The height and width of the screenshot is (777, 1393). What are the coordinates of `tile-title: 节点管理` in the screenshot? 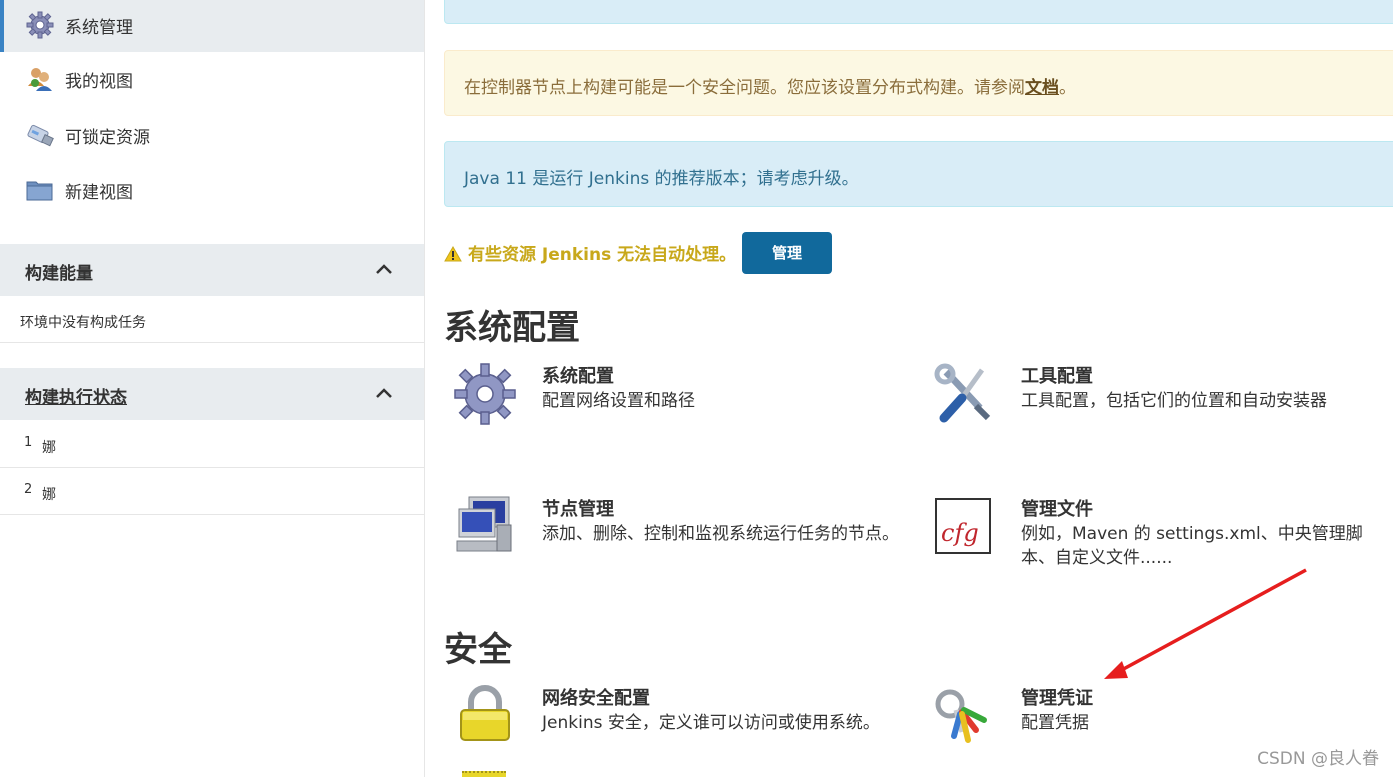 It's located at (578, 508).